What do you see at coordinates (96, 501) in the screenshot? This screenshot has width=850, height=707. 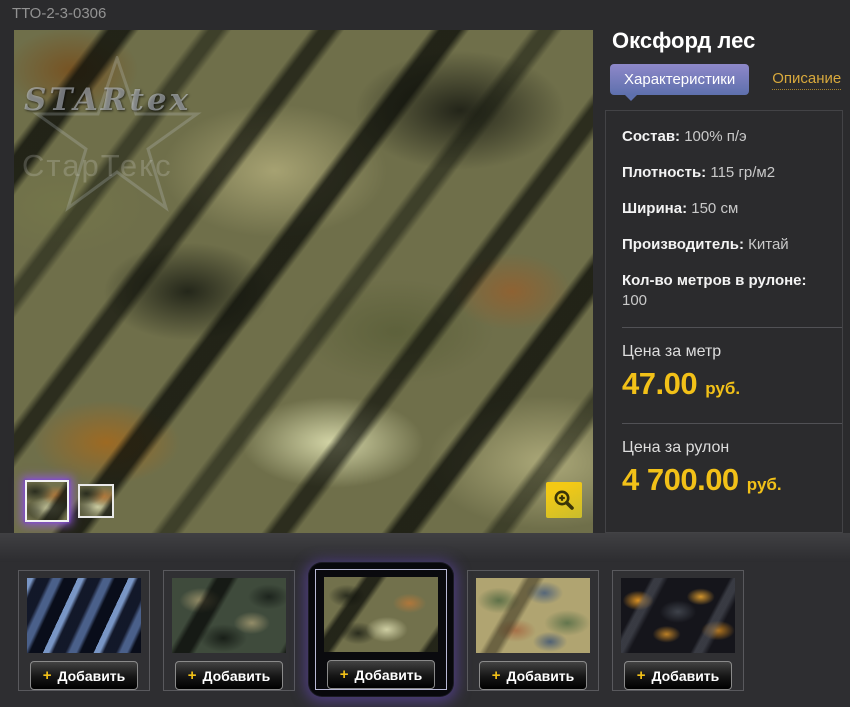 I see `gallery-thumbnail` at bounding box center [96, 501].